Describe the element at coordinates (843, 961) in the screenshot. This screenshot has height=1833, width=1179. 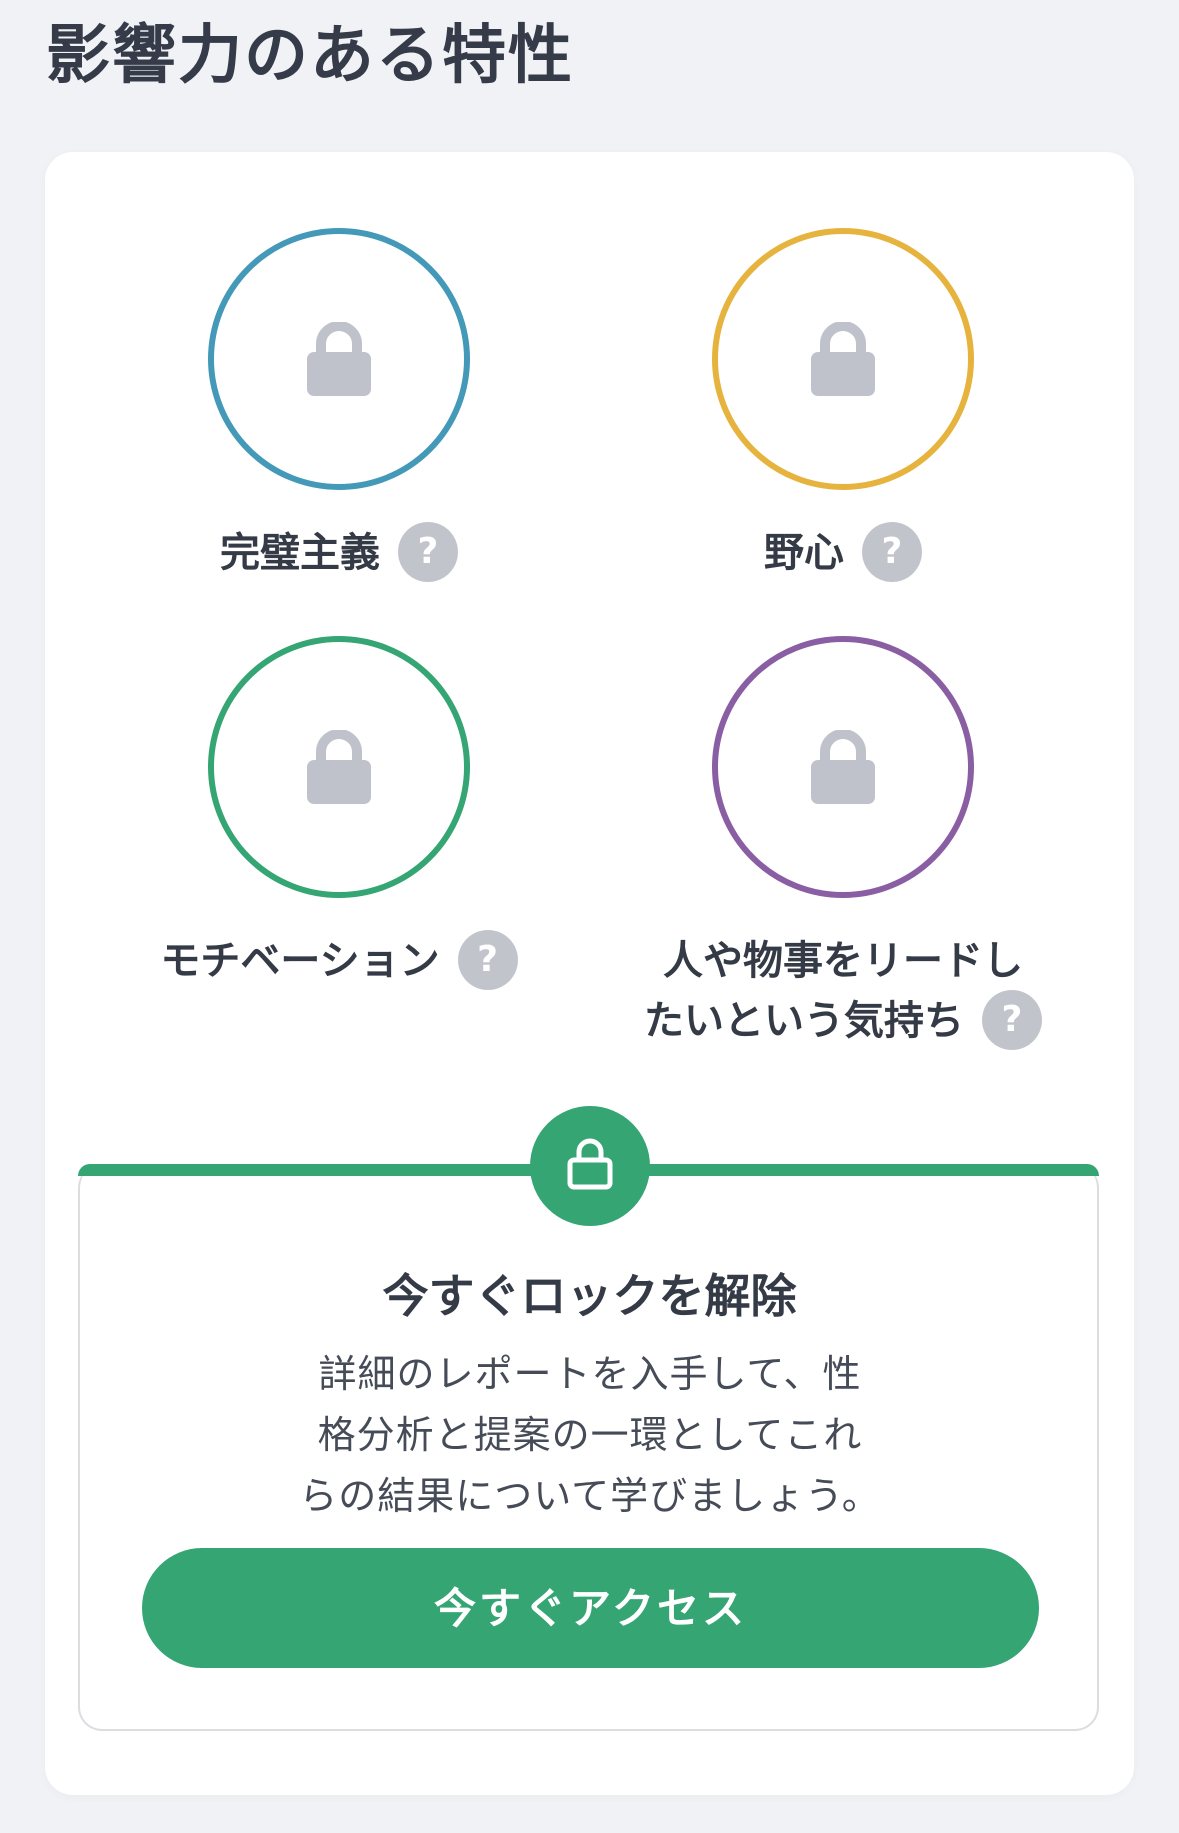
I see `trait-label-line1: 人や物事をリードし` at that location.